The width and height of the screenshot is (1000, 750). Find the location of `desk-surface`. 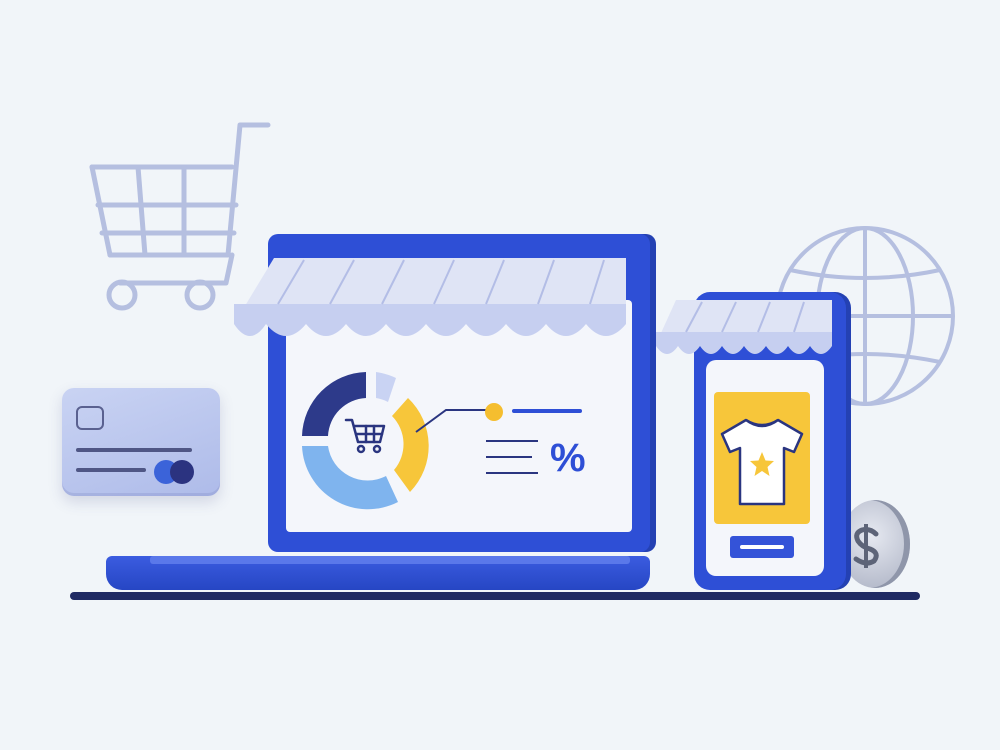

desk-surface is located at coordinates (495, 596).